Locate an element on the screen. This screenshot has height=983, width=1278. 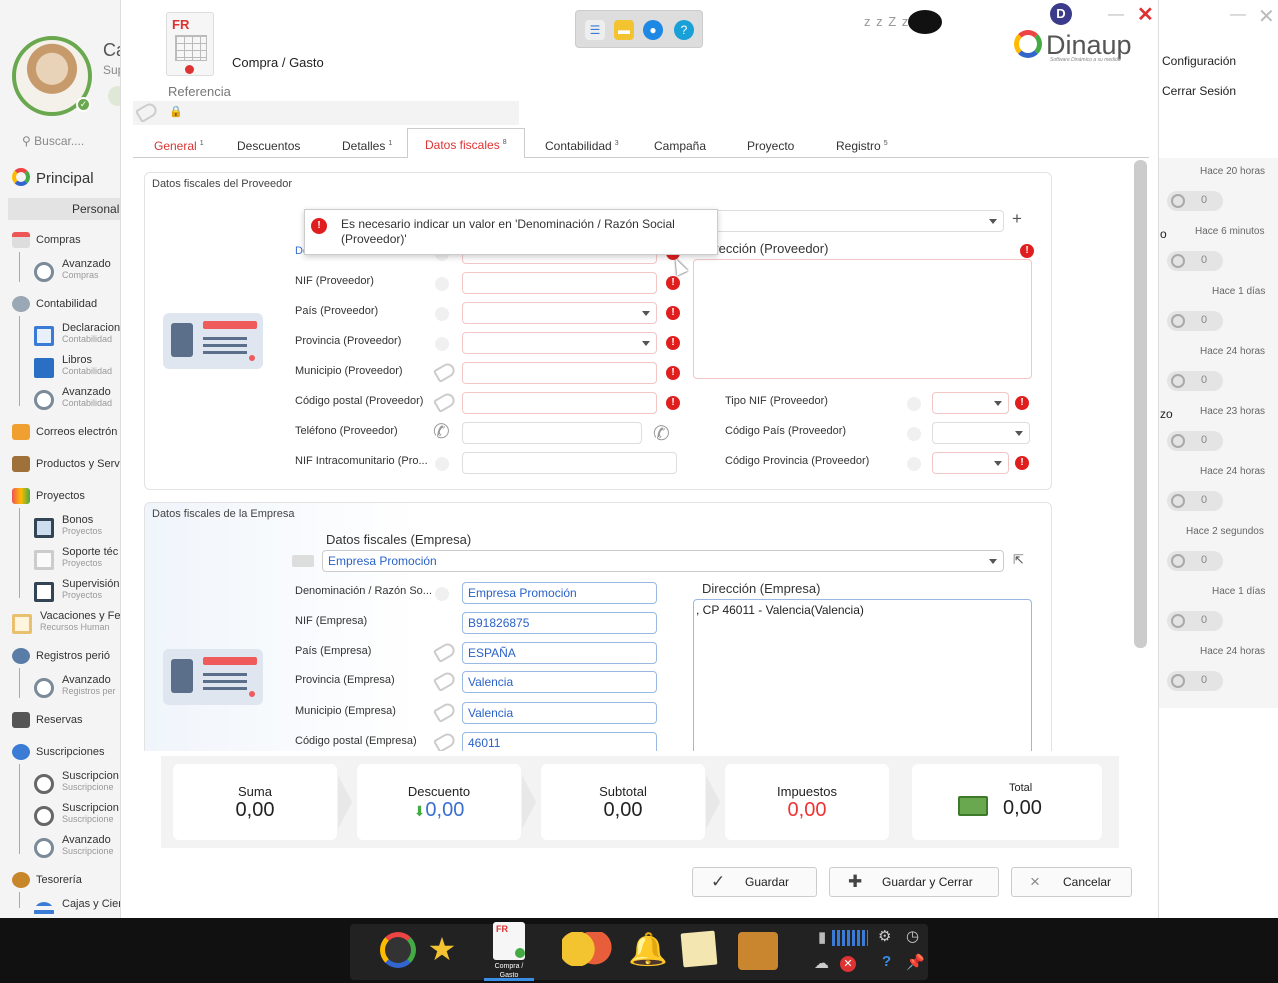
sidebar-item-avanzado-compras: Avanzado Compras is located at coordinates (72, 270).